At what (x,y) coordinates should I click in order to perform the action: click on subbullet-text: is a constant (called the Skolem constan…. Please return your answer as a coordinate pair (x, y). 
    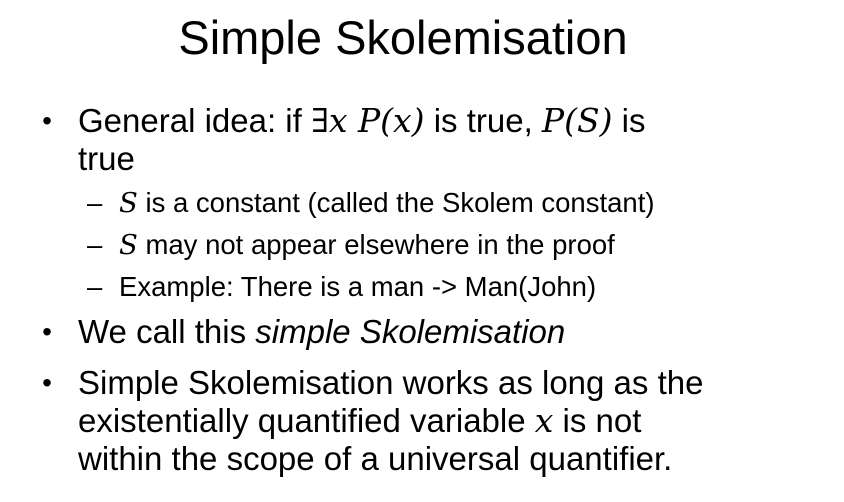
    Looking at the image, I should click on (396, 202).